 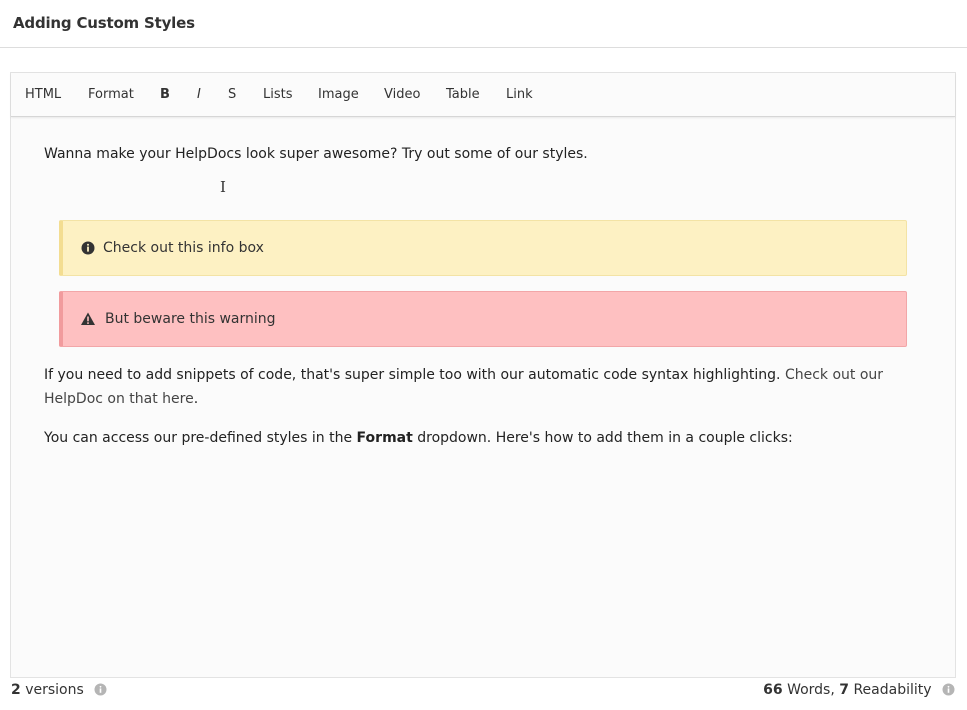 I want to click on warning-box-text: But beware this warning, so click(x=190, y=319).